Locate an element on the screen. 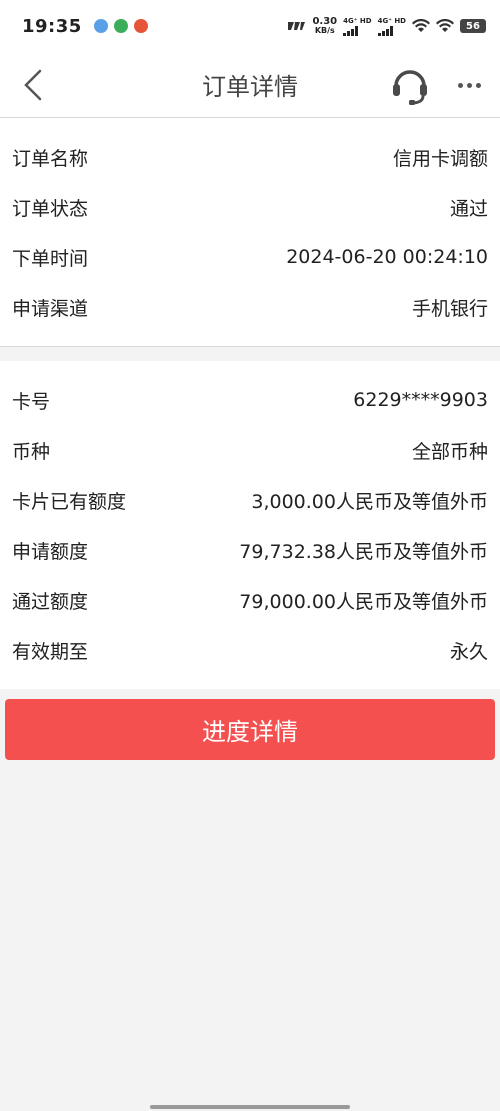 Image resolution: width=500 pixels, height=1111 pixels. currency-row: 币种 全部币种 is located at coordinates (250, 450).